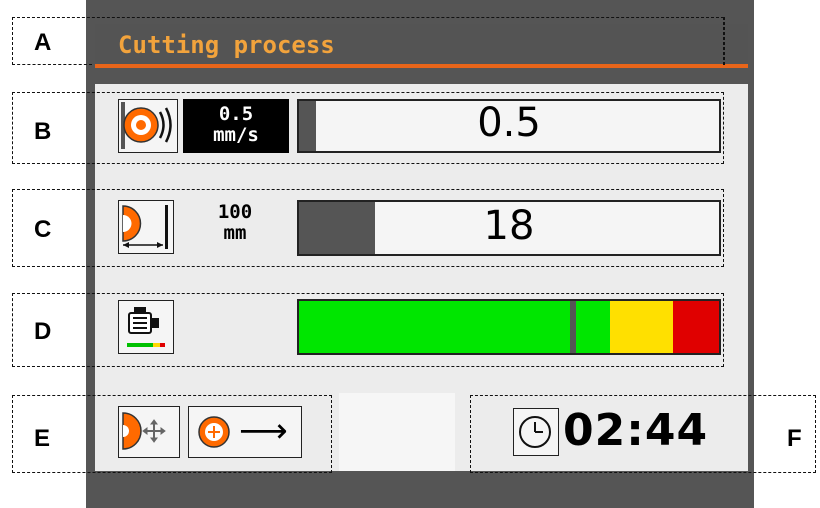 The image size is (820, 508). Describe the element at coordinates (397, 432) in the screenshot. I see `empty-status-field` at that location.